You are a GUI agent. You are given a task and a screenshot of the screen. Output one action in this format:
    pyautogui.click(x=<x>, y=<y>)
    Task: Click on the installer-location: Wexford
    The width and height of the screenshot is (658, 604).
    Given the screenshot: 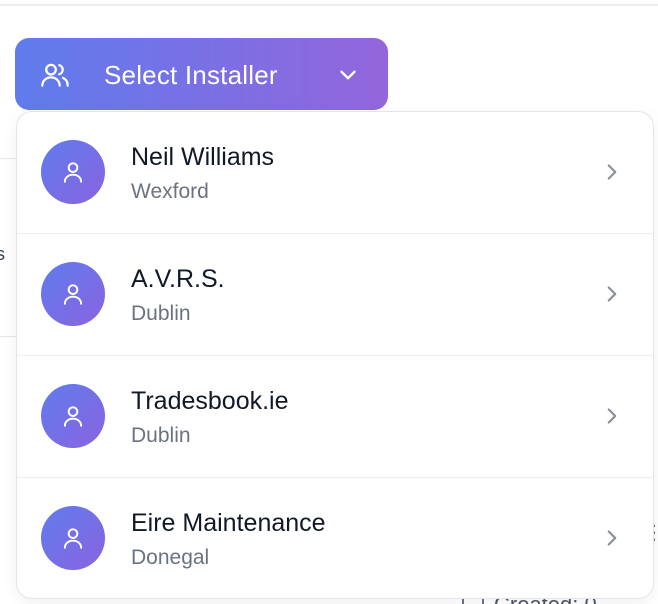 What is the action you would take?
    pyautogui.click(x=170, y=191)
    